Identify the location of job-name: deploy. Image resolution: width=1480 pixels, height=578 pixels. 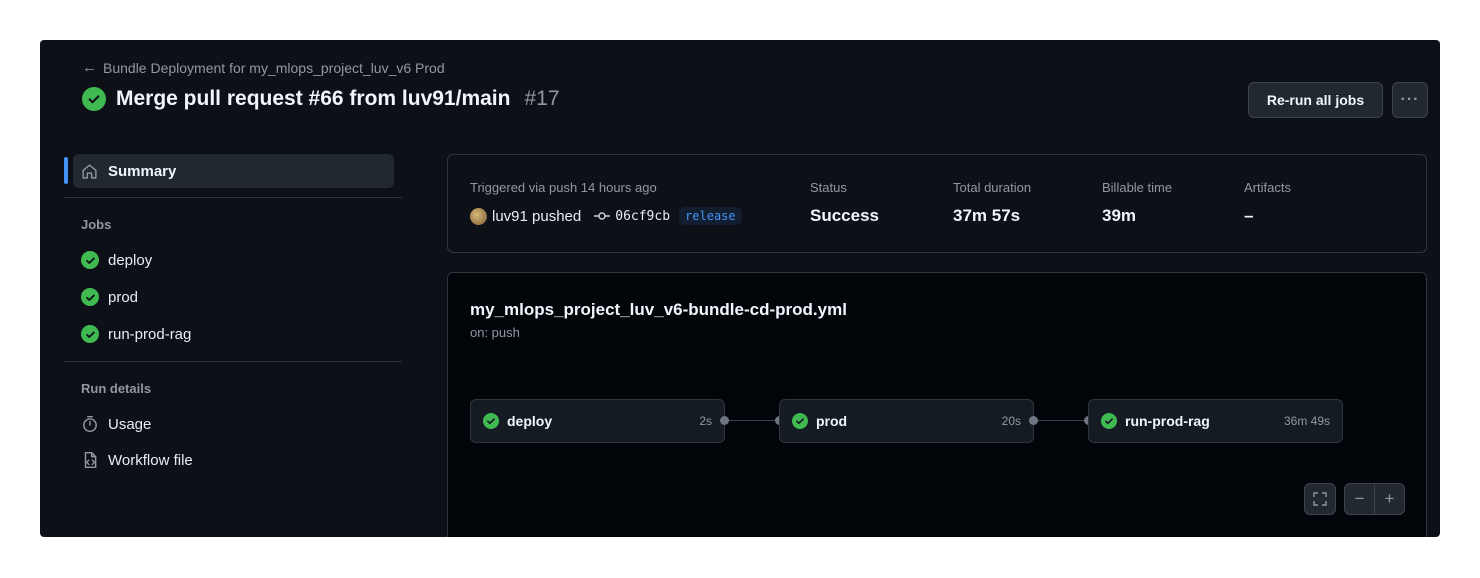
(530, 421).